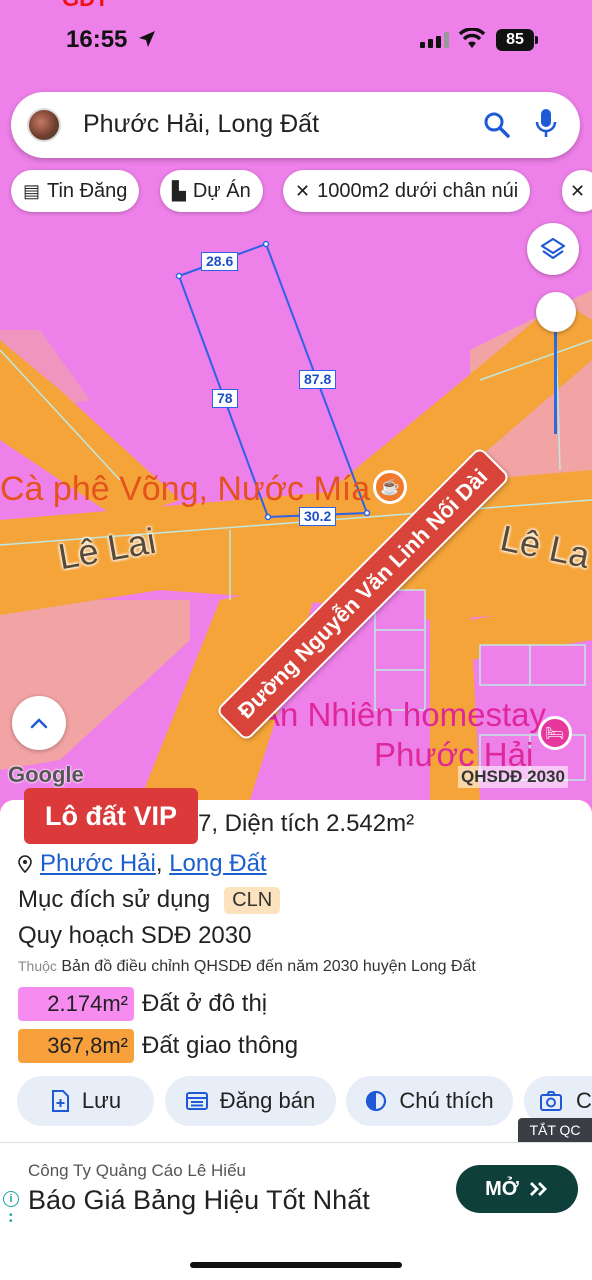 The width and height of the screenshot is (592, 1280). Describe the element at coordinates (296, 40) in the screenshot. I see `status-bar: GDT 16:55 85` at that location.